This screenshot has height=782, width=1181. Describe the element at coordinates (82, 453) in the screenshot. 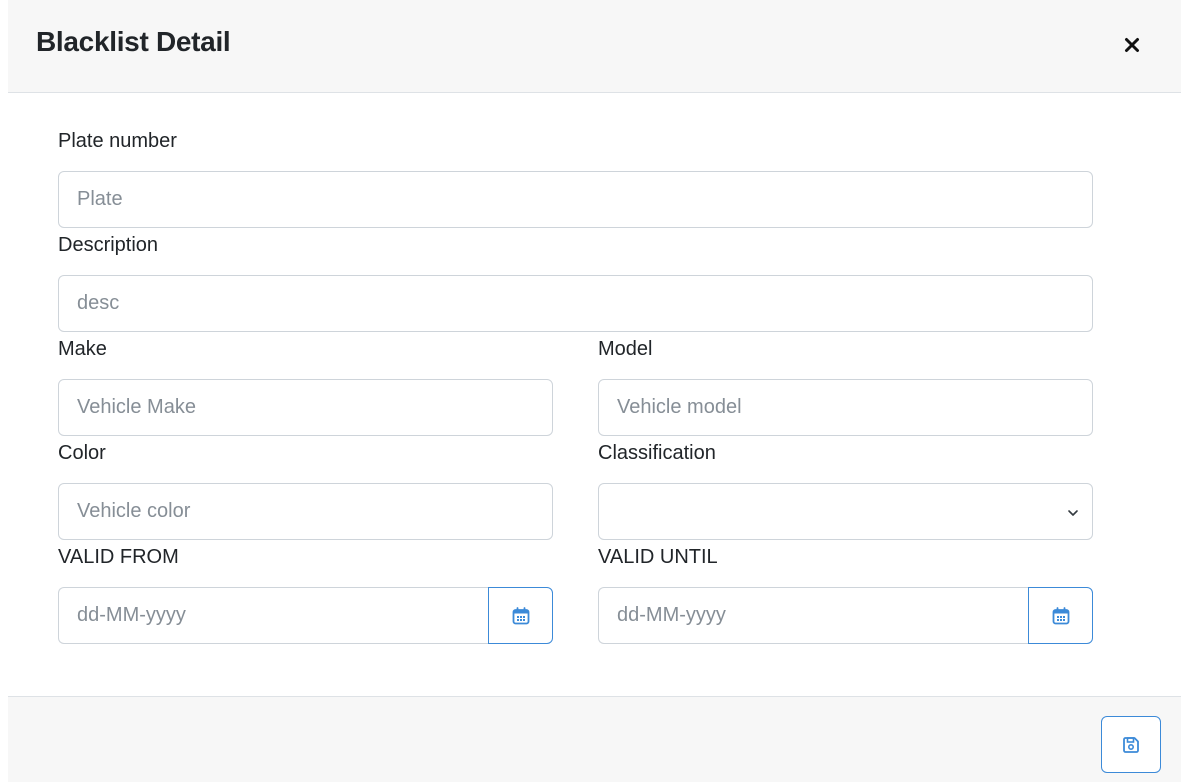

I see `color-label: Color` at that location.